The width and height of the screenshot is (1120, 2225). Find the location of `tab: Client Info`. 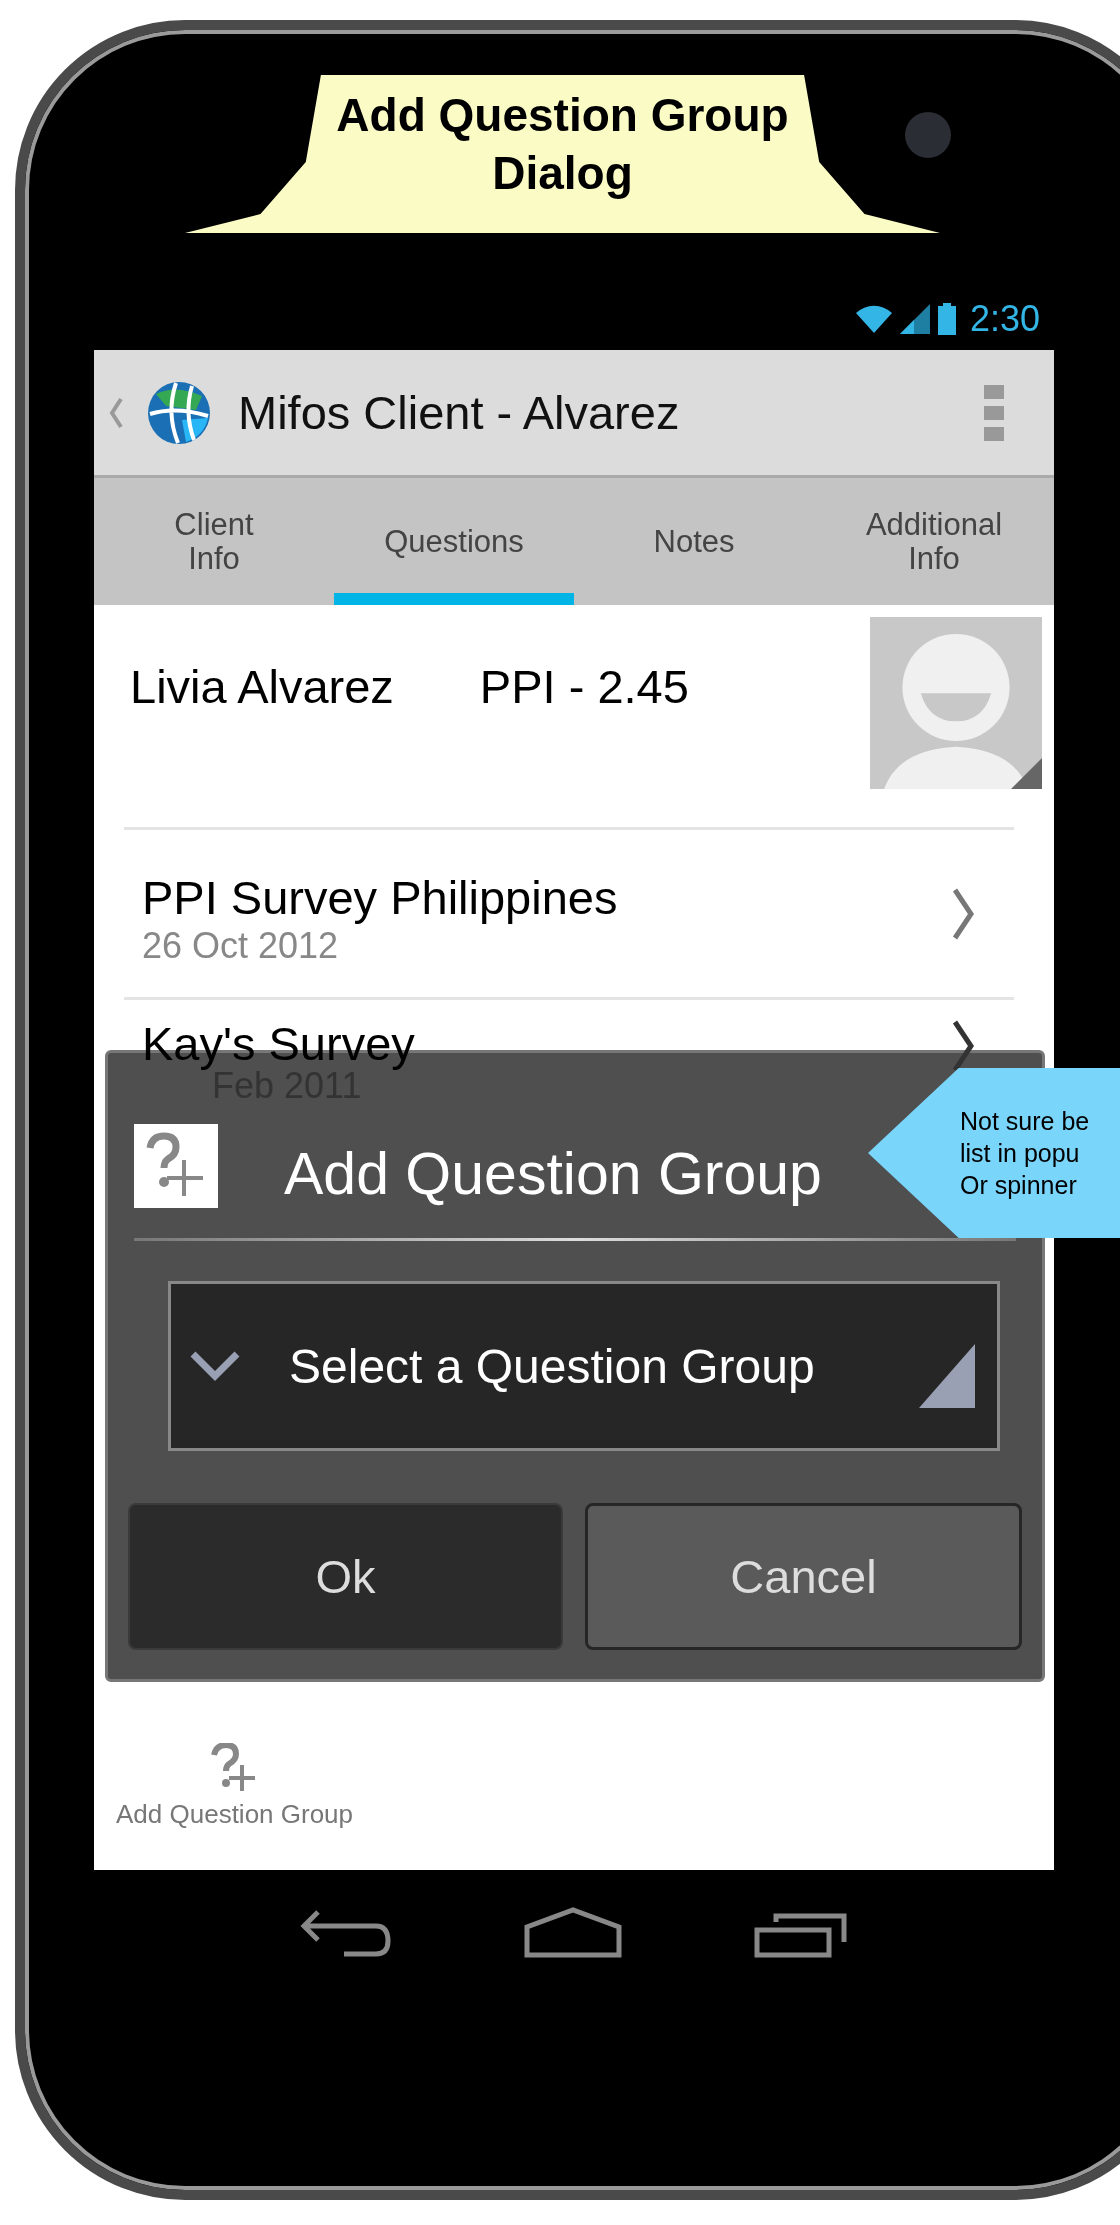

tab: Client Info is located at coordinates (214, 541).